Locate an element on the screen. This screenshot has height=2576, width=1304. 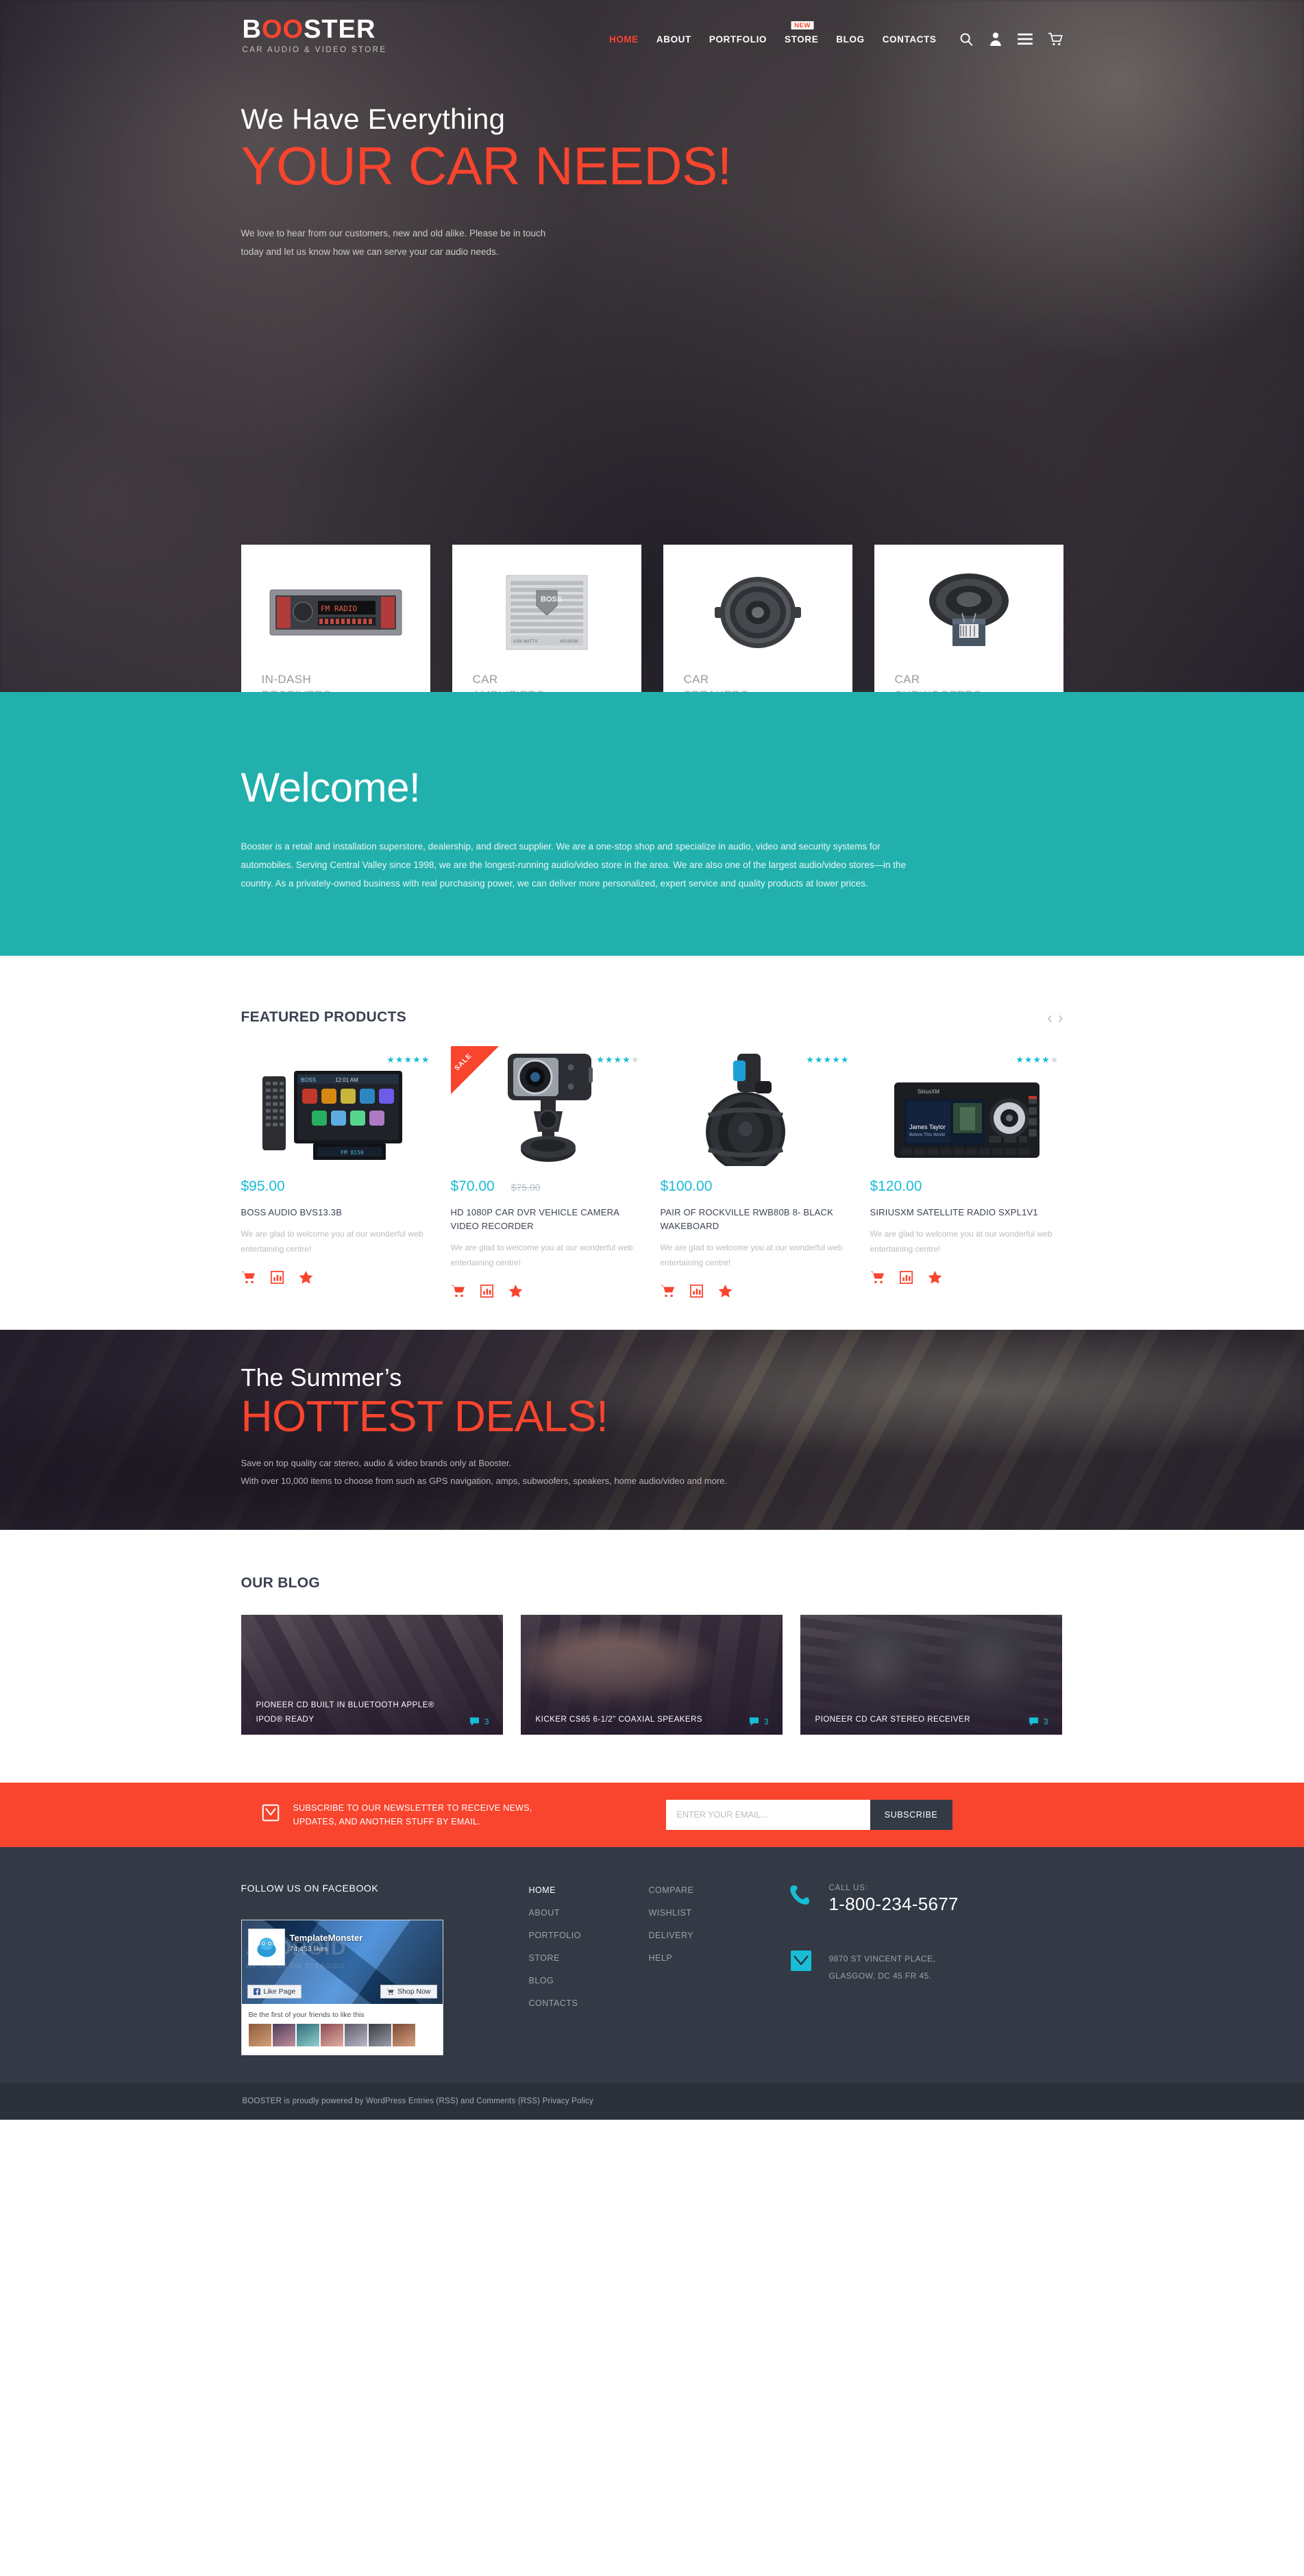
blog-title: OUR BLOG is located at coordinates (281, 1582).